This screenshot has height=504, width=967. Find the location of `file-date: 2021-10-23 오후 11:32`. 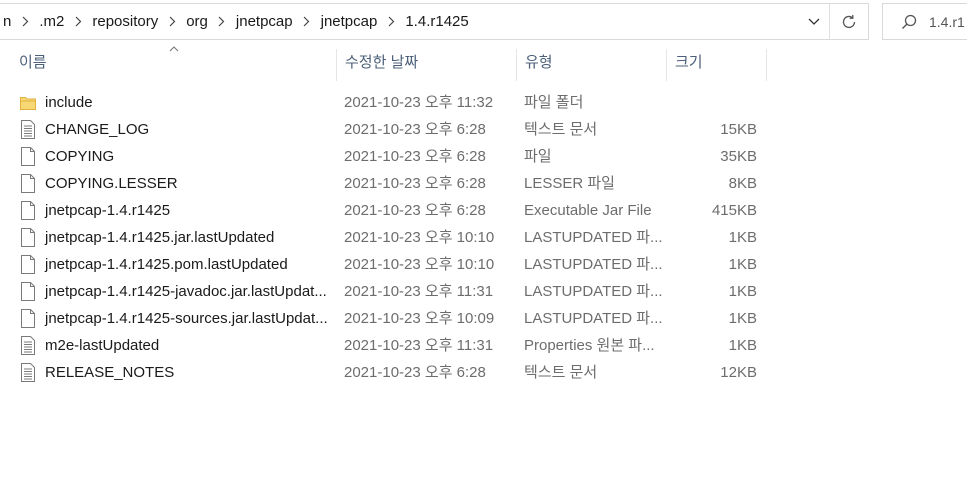

file-date: 2021-10-23 오후 11:32 is located at coordinates (419, 102).